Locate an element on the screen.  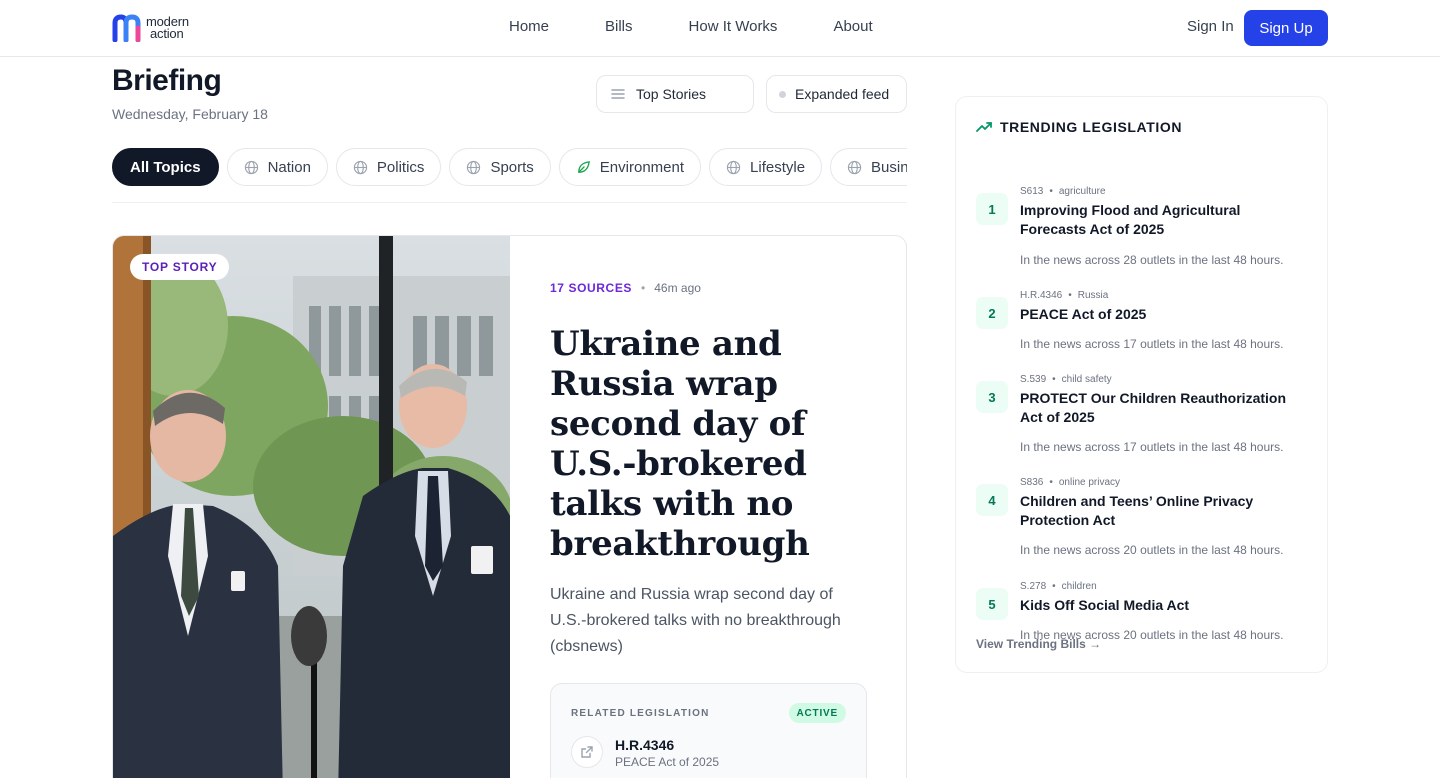
top-story-badge: TOP STORY is located at coordinates (180, 267).